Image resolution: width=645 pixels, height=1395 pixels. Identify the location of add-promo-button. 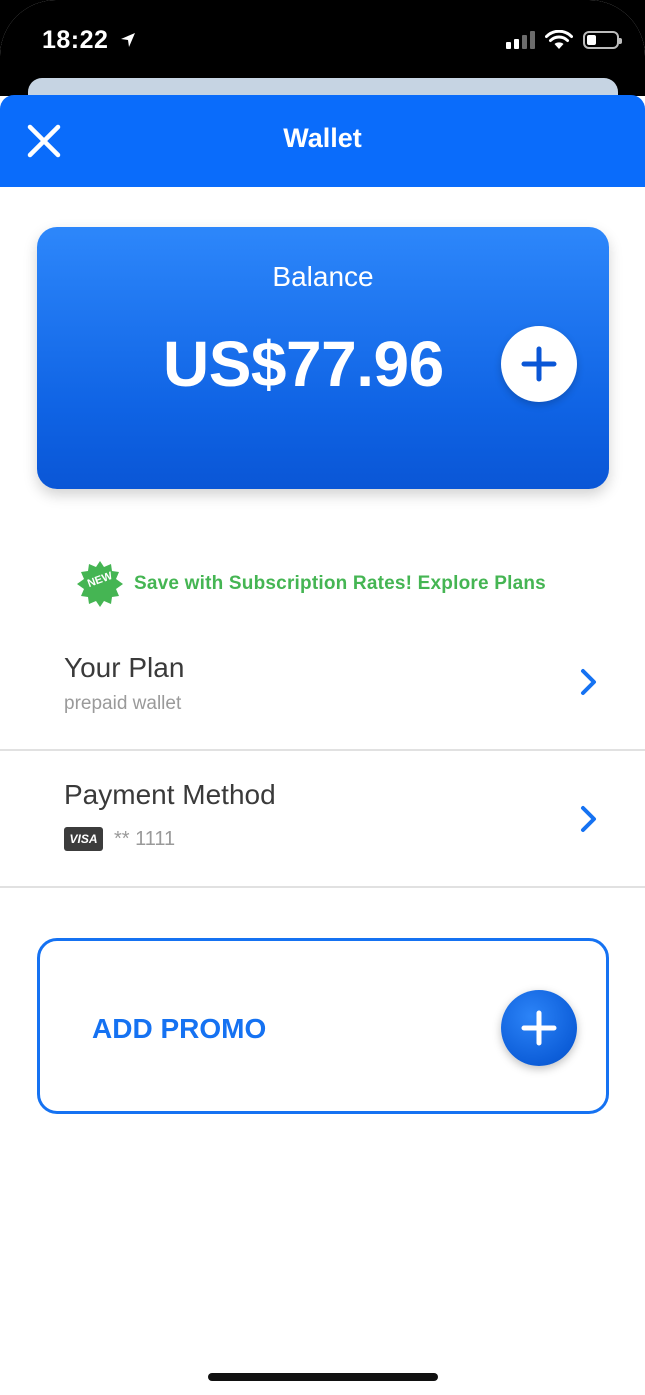
(539, 1028).